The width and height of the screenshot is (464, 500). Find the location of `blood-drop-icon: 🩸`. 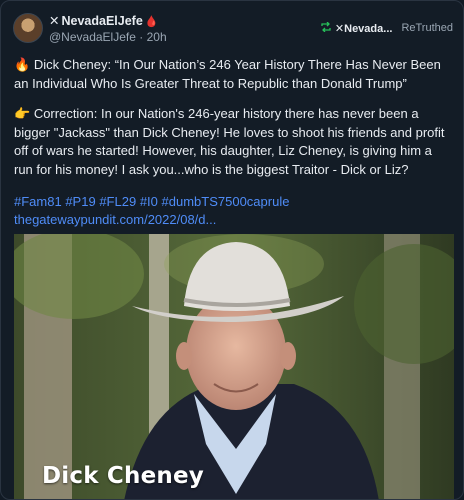

blood-drop-icon: 🩸 is located at coordinates (151, 22).